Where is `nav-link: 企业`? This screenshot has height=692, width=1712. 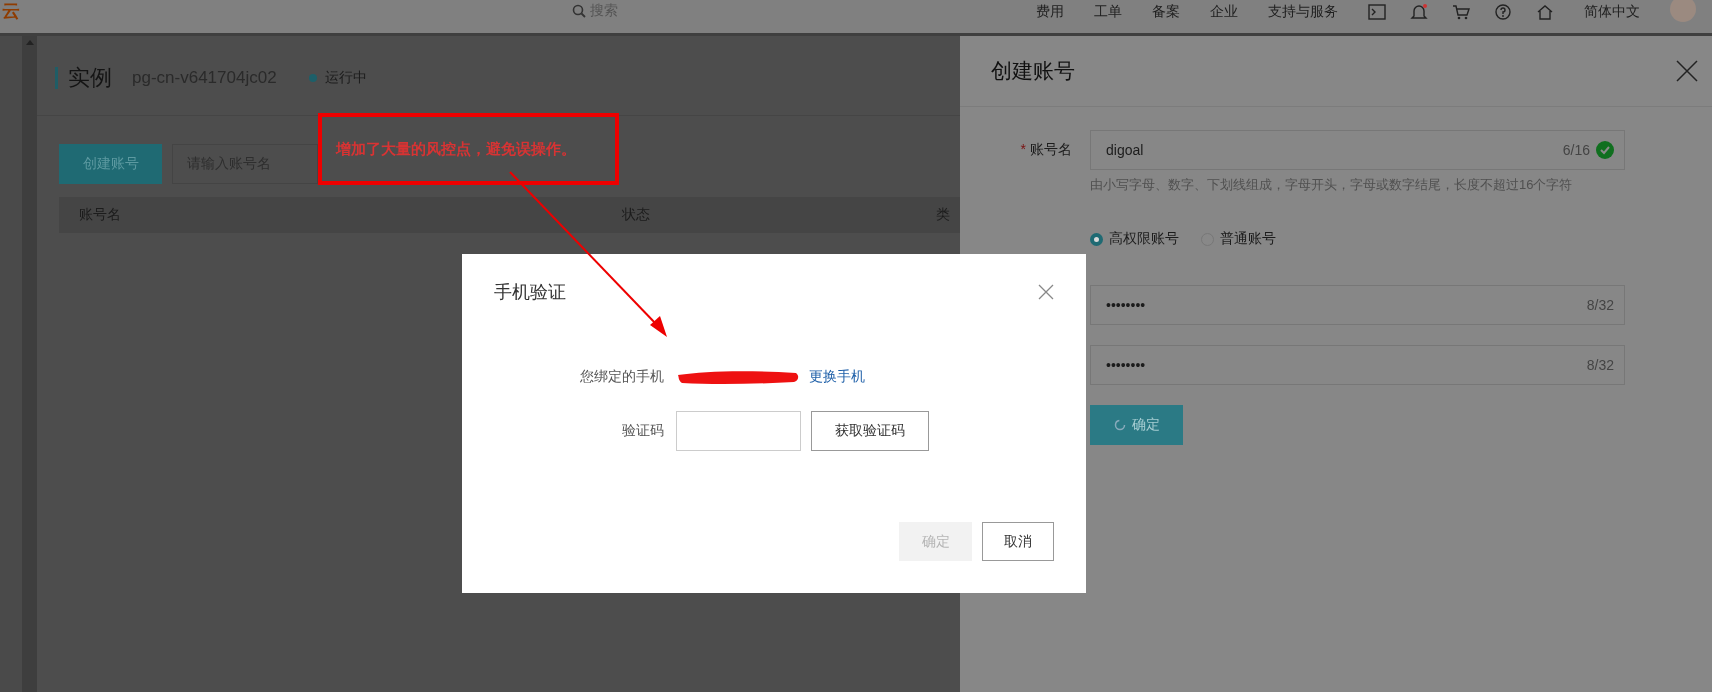
nav-link: 企业 is located at coordinates (1224, 12).